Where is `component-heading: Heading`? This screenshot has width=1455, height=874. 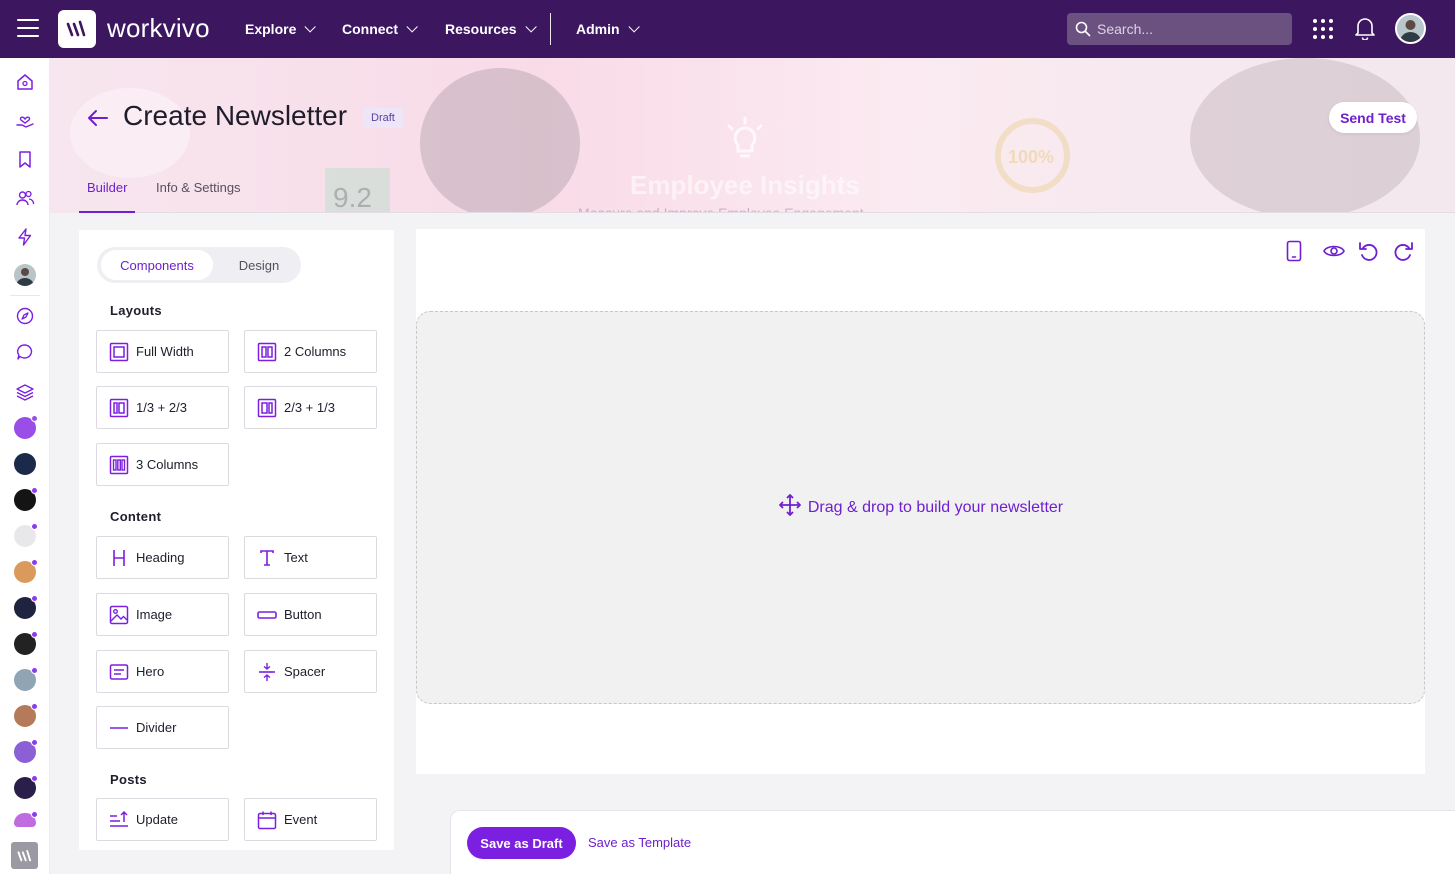 component-heading: Heading is located at coordinates (162, 557).